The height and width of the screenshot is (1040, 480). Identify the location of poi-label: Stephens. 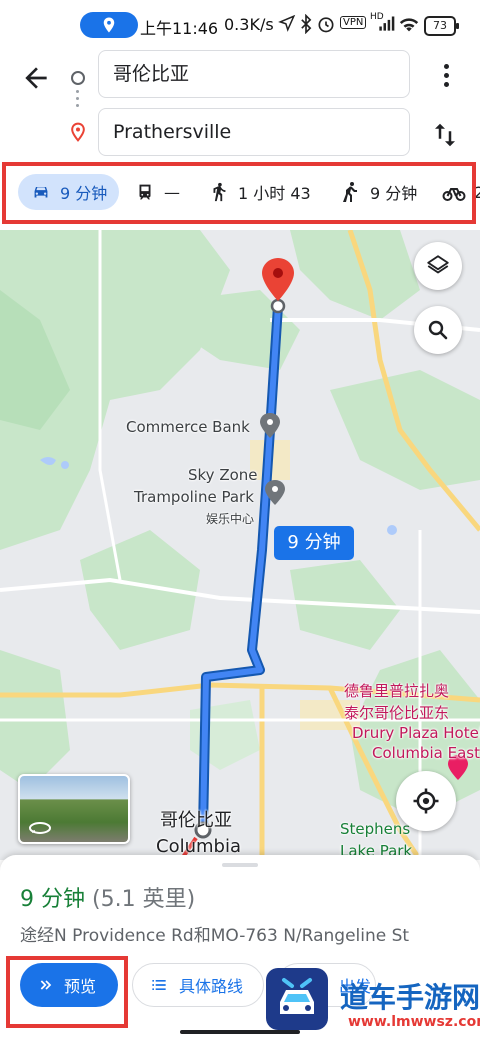
(375, 829).